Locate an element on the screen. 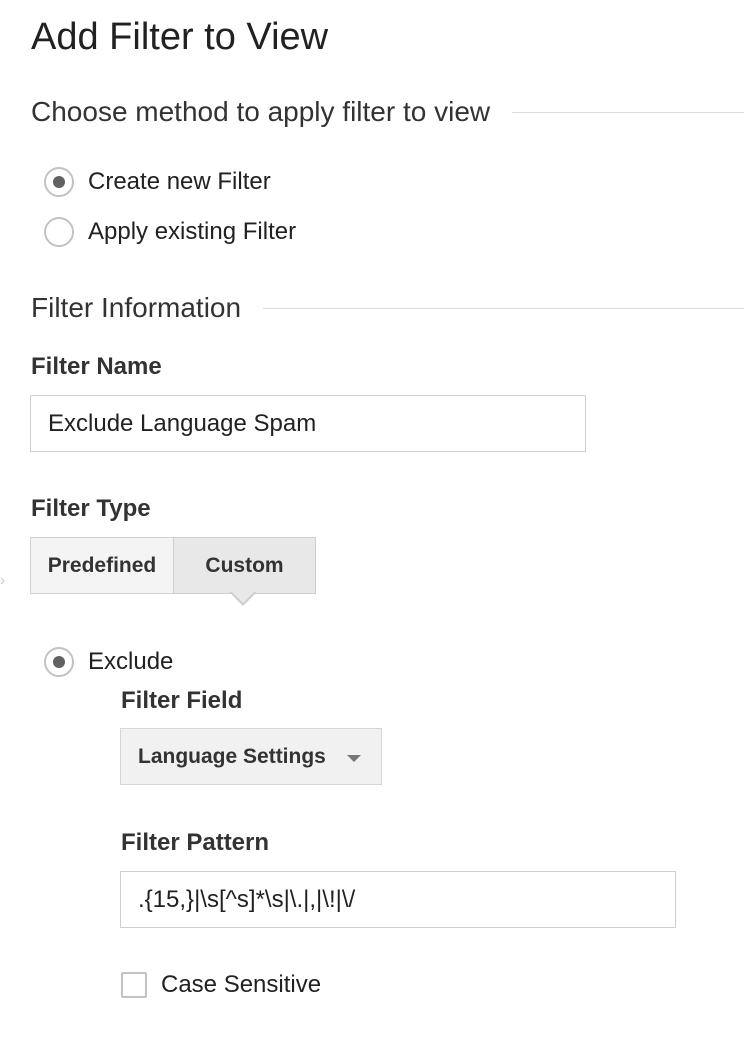 This screenshot has width=744, height=1042. radio-create-new-filter: Create new Filter is located at coordinates (157, 182).